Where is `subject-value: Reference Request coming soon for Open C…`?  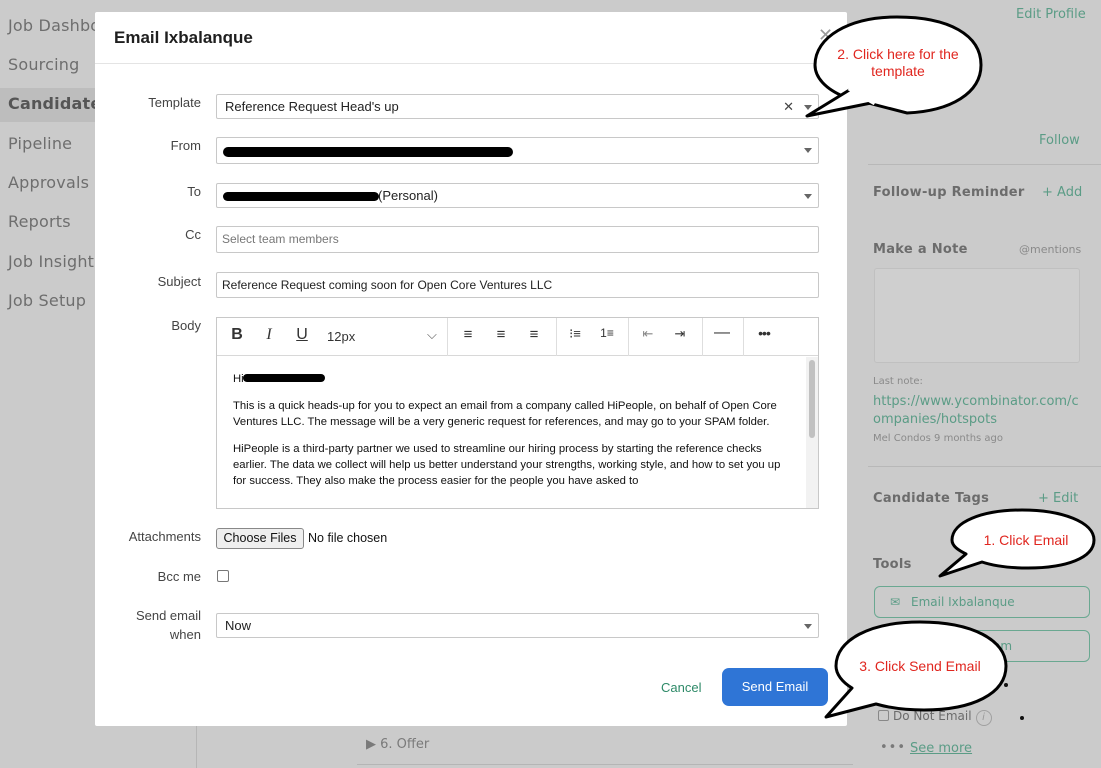 subject-value: Reference Request coming soon for Open C… is located at coordinates (387, 285).